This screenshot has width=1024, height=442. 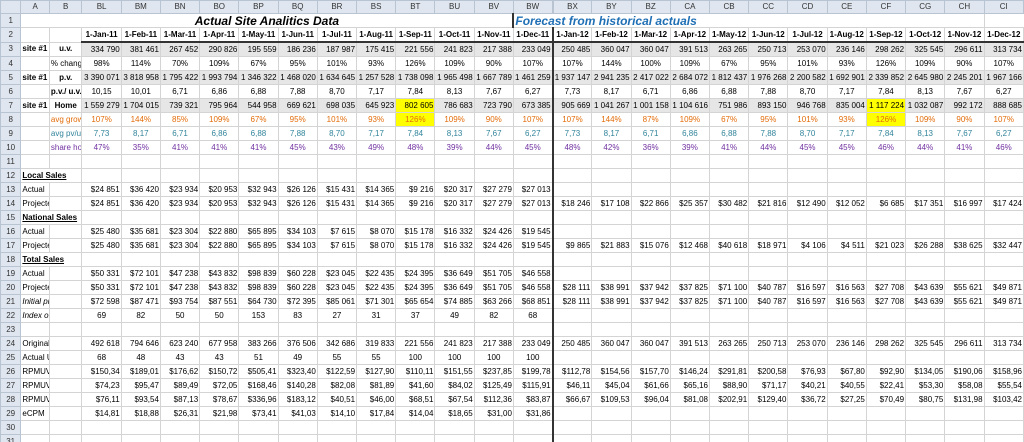 I want to click on cell-ce16, so click(x=846, y=231).